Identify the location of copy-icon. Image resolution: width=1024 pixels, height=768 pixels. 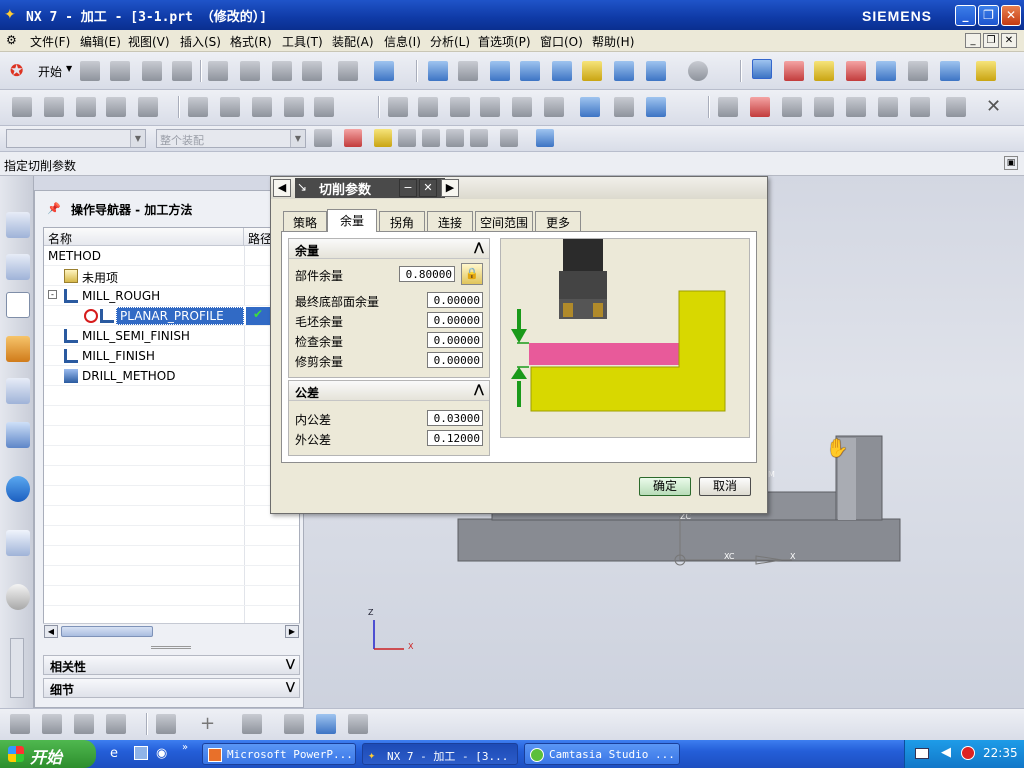
(250, 71).